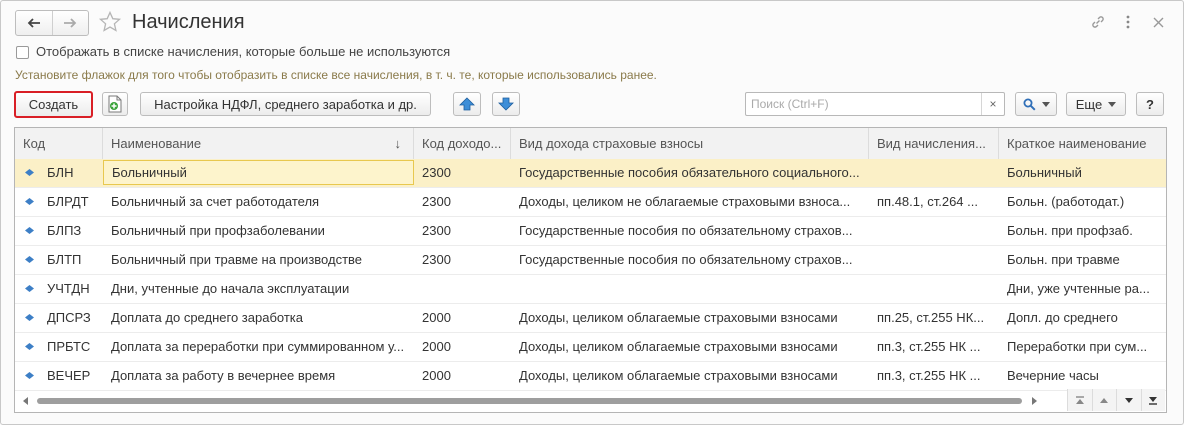 Image resolution: width=1184 pixels, height=425 pixels. I want to click on help-button: ?, so click(1150, 104).